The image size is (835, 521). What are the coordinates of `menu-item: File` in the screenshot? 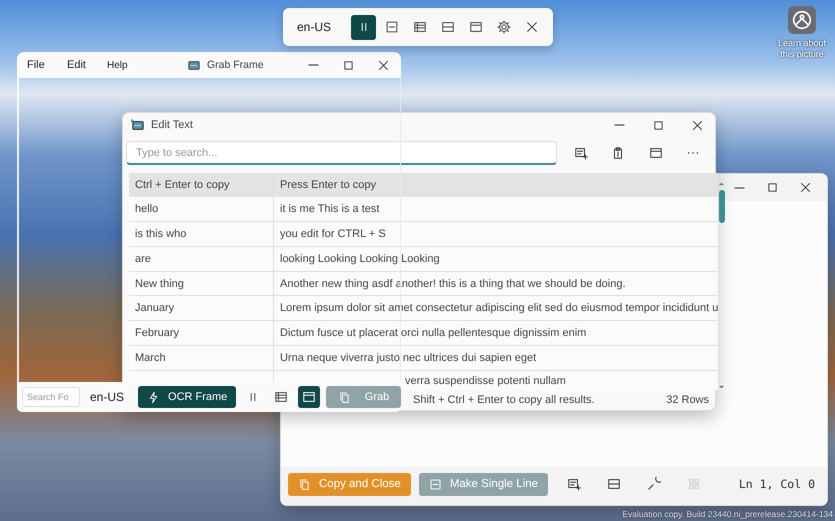 It's located at (46, 65).